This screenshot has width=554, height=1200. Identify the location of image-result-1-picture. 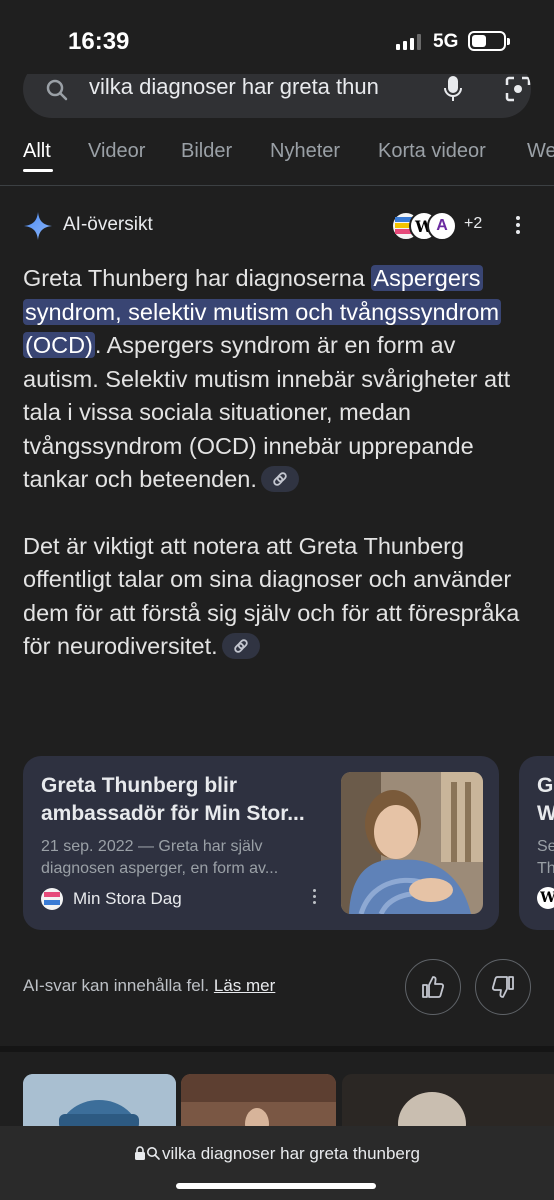
(99, 1104).